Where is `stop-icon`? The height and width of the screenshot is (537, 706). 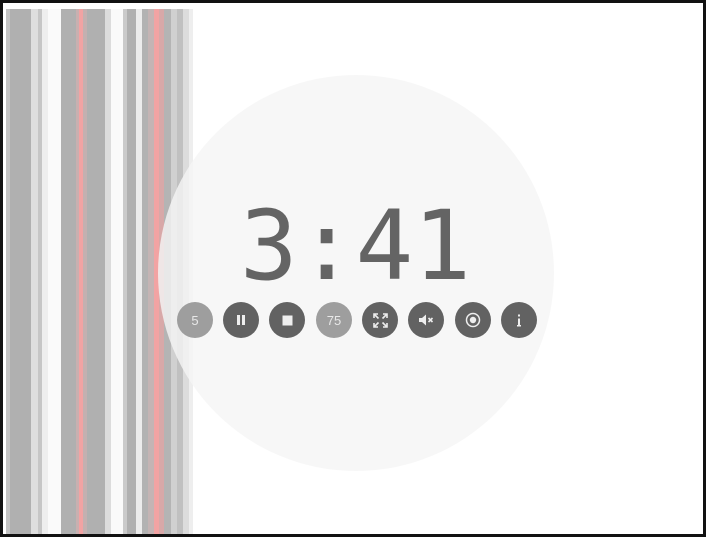
stop-icon is located at coordinates (287, 320).